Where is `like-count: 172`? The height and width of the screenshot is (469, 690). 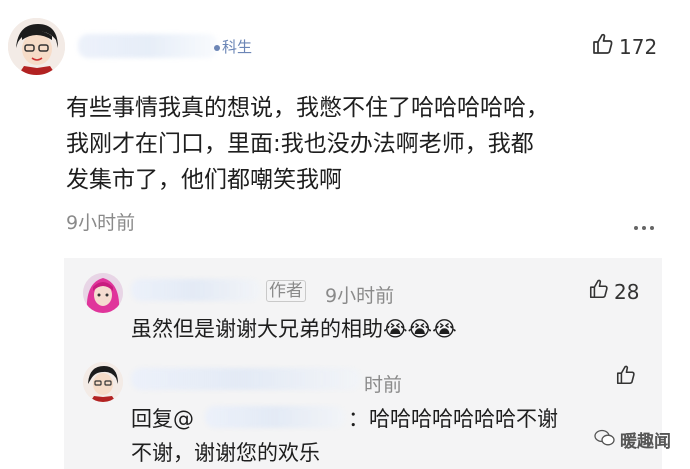
like-count: 172 is located at coordinates (638, 46).